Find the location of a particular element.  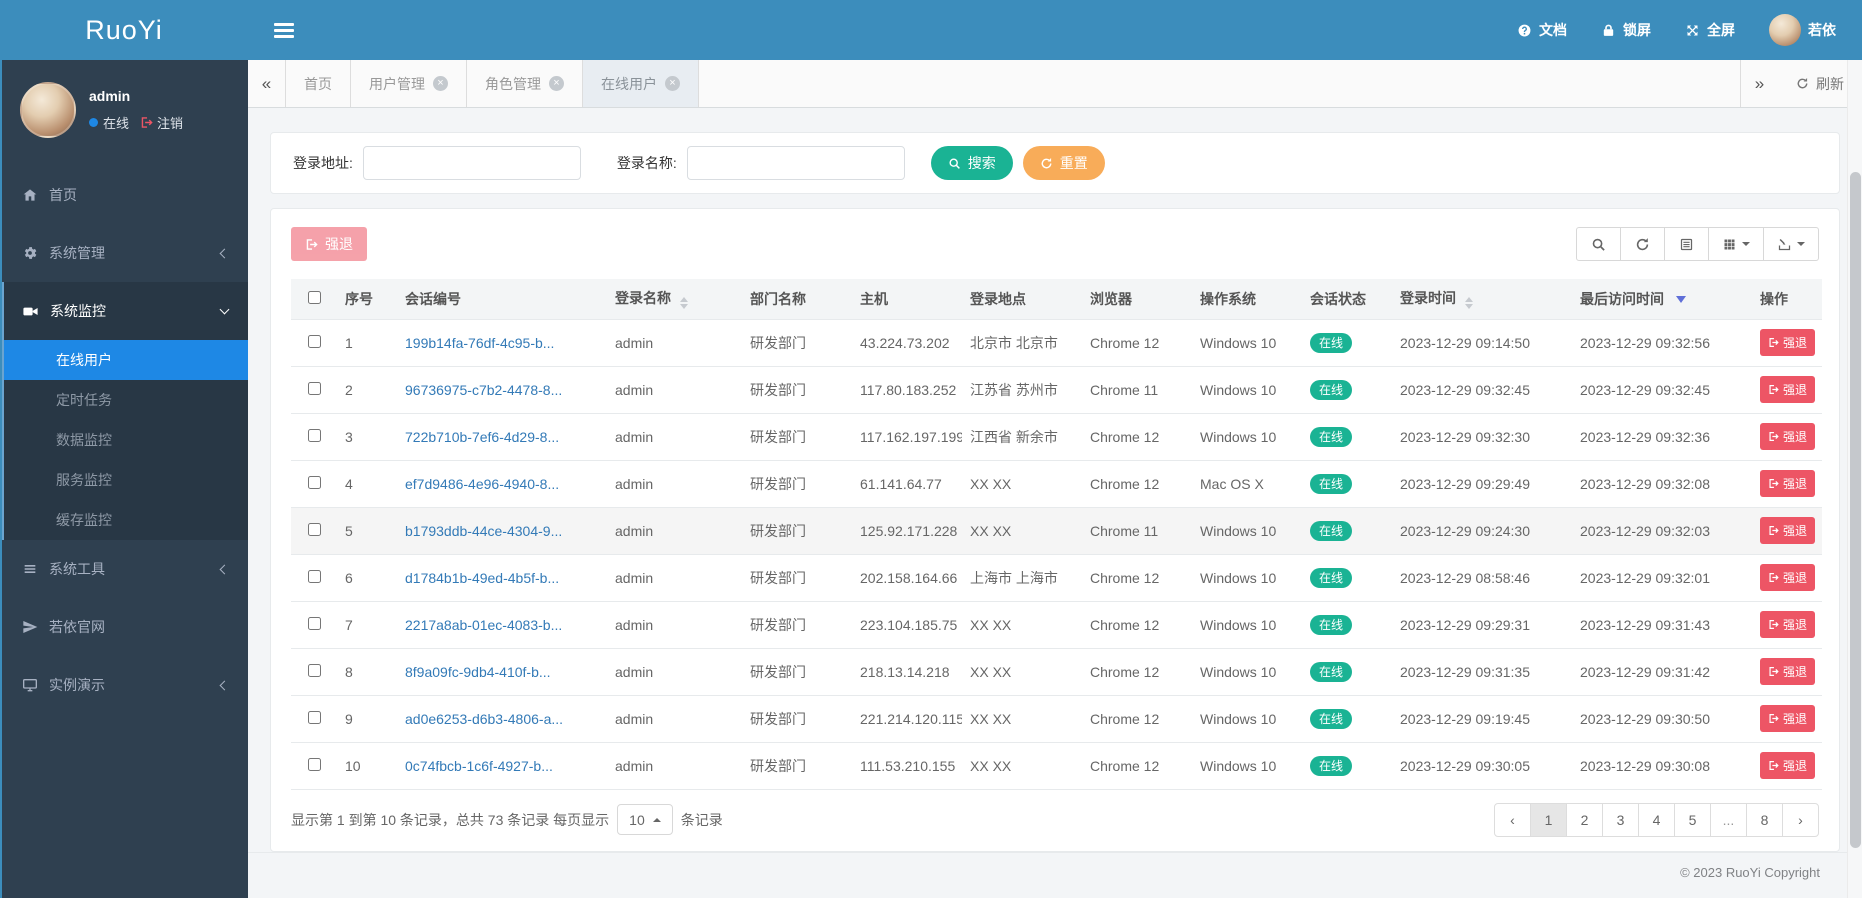

page-next-button: › is located at coordinates (1800, 819).